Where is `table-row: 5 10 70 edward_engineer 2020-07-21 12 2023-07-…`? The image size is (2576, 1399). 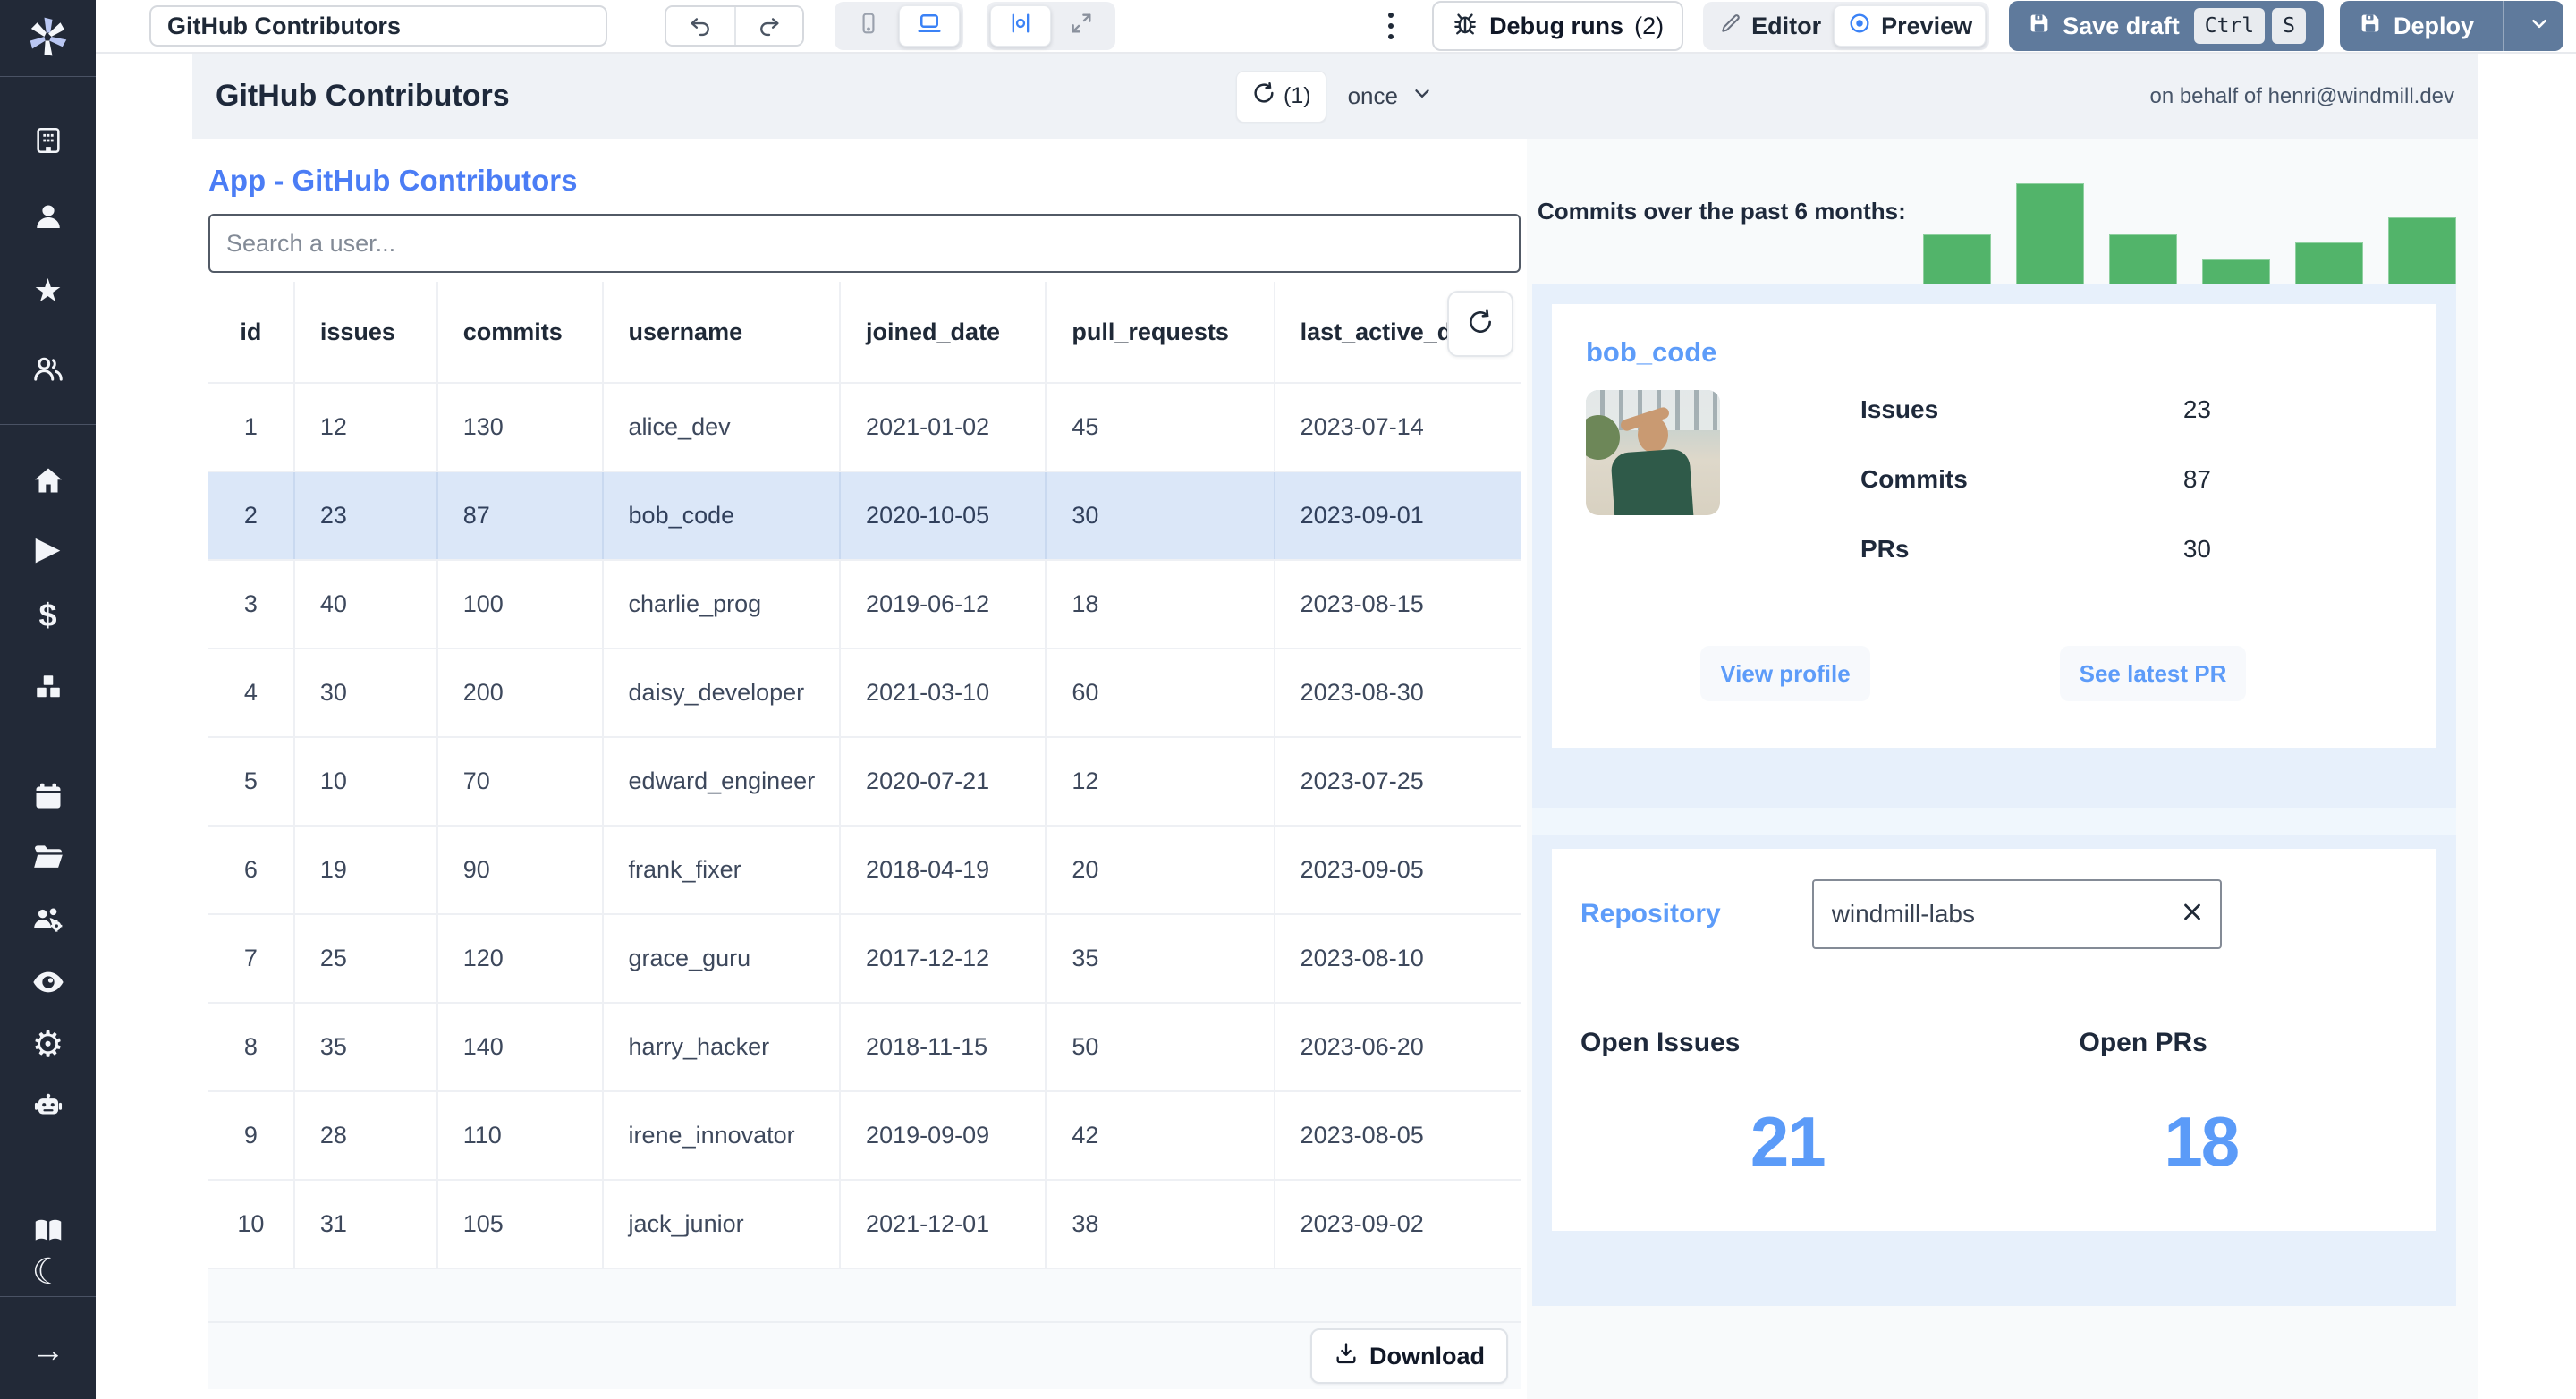
table-row: 5 10 70 edward_engineer 2020-07-21 12 2023-07-… is located at coordinates (864, 782).